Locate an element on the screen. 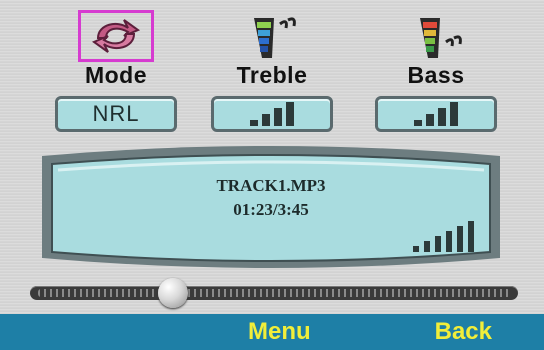 This screenshot has width=544, height=350. back-softkey: Back is located at coordinates (463, 332).